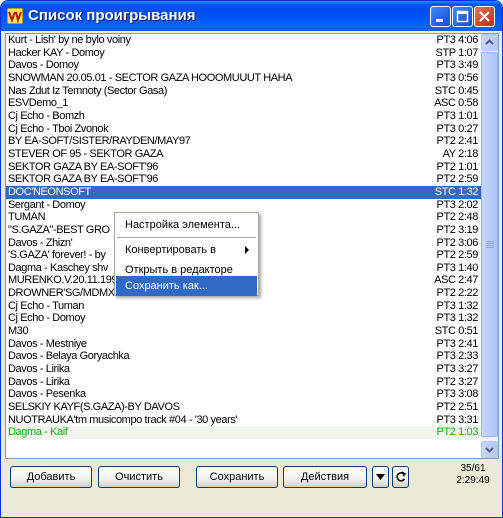  Describe the element at coordinates (244, 167) in the screenshot. I see `playlist-row: SEKTOR GAZA BY EA-SOFT'96 PT2 1:01` at that location.